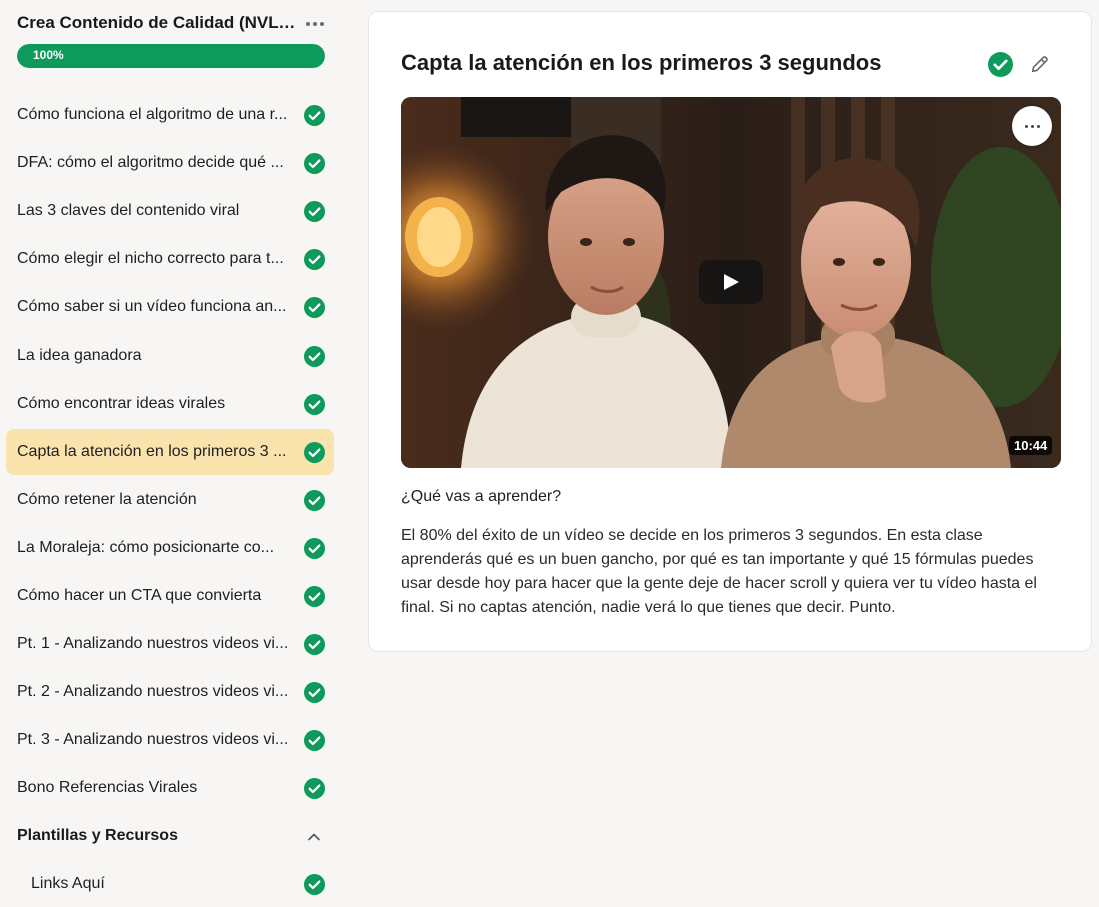 Image resolution: width=1099 pixels, height=907 pixels. What do you see at coordinates (48, 55) in the screenshot?
I see `course-progress-label: 100%` at bounding box center [48, 55].